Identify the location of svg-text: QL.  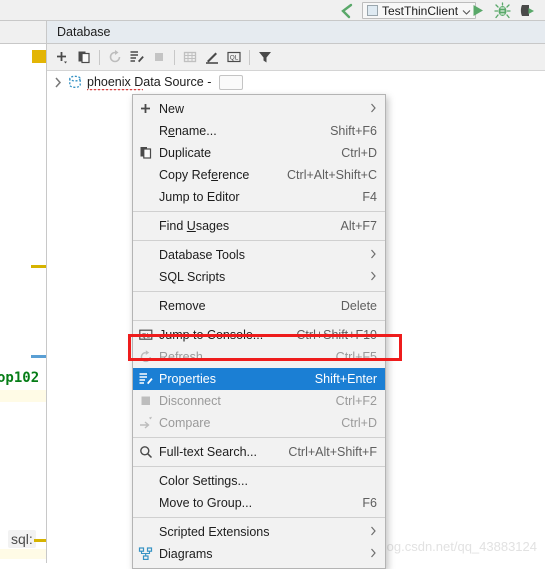
(146, 335).